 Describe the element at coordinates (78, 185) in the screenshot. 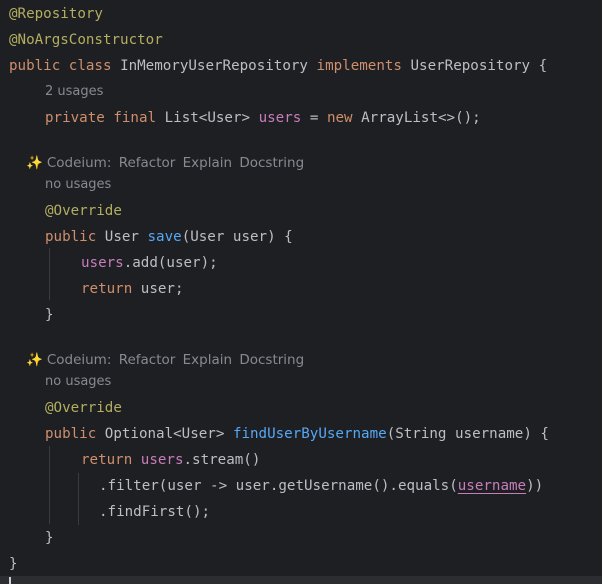

I see `usages-hint-save: no usages` at that location.